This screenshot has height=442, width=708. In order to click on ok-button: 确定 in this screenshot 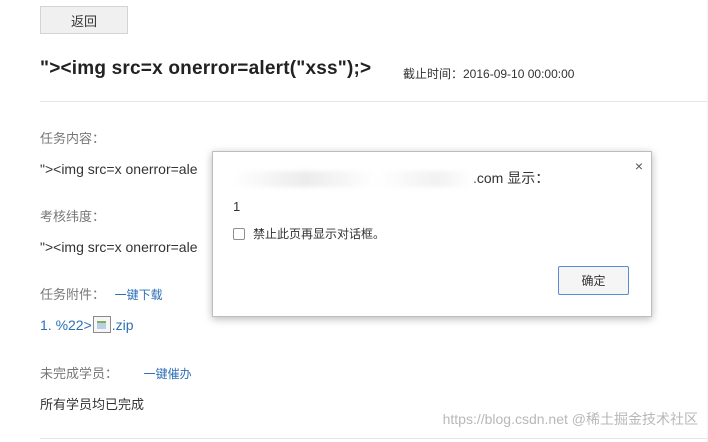, I will do `click(593, 280)`.